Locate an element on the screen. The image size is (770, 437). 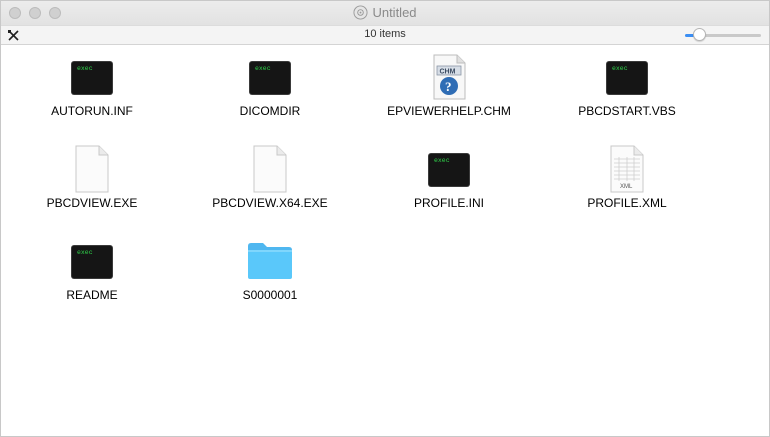
file-name: PBCDVIEW.EXE is located at coordinates (92, 203).